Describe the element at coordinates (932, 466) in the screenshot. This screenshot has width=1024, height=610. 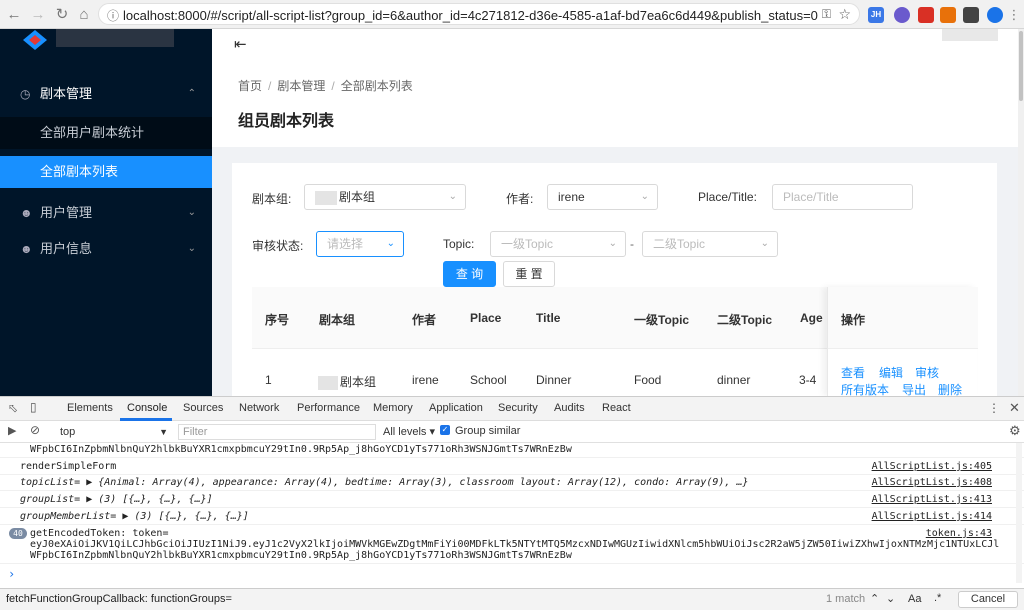
I see `source-link: AllScriptList.js:405` at that location.